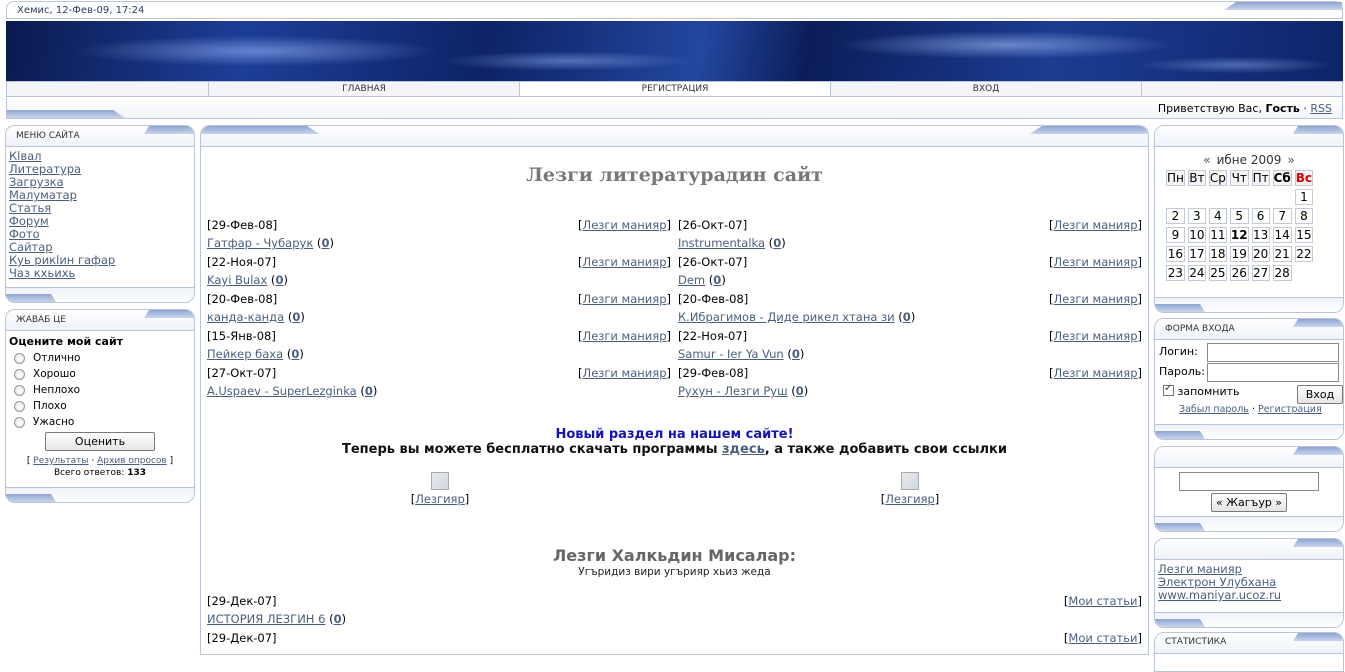 The image size is (1345, 672). What do you see at coordinates (1196, 273) in the screenshot?
I see `calendar-day: 24` at bounding box center [1196, 273].